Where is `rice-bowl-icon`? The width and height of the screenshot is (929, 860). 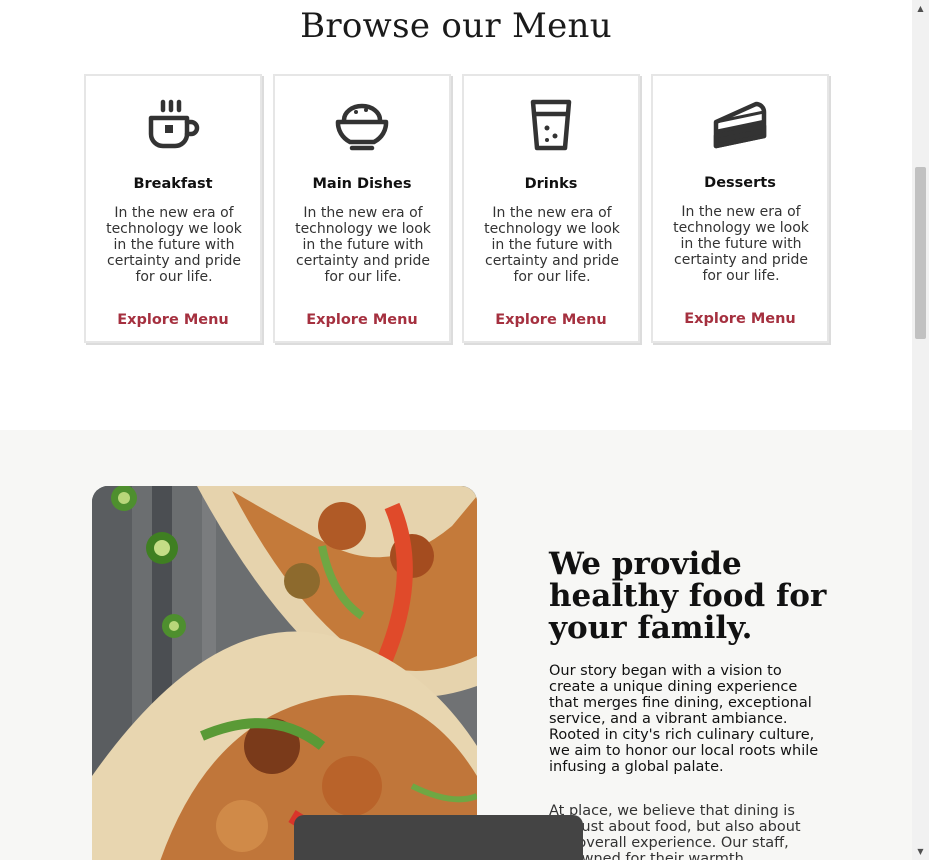
rice-bowl-icon is located at coordinates (362, 126).